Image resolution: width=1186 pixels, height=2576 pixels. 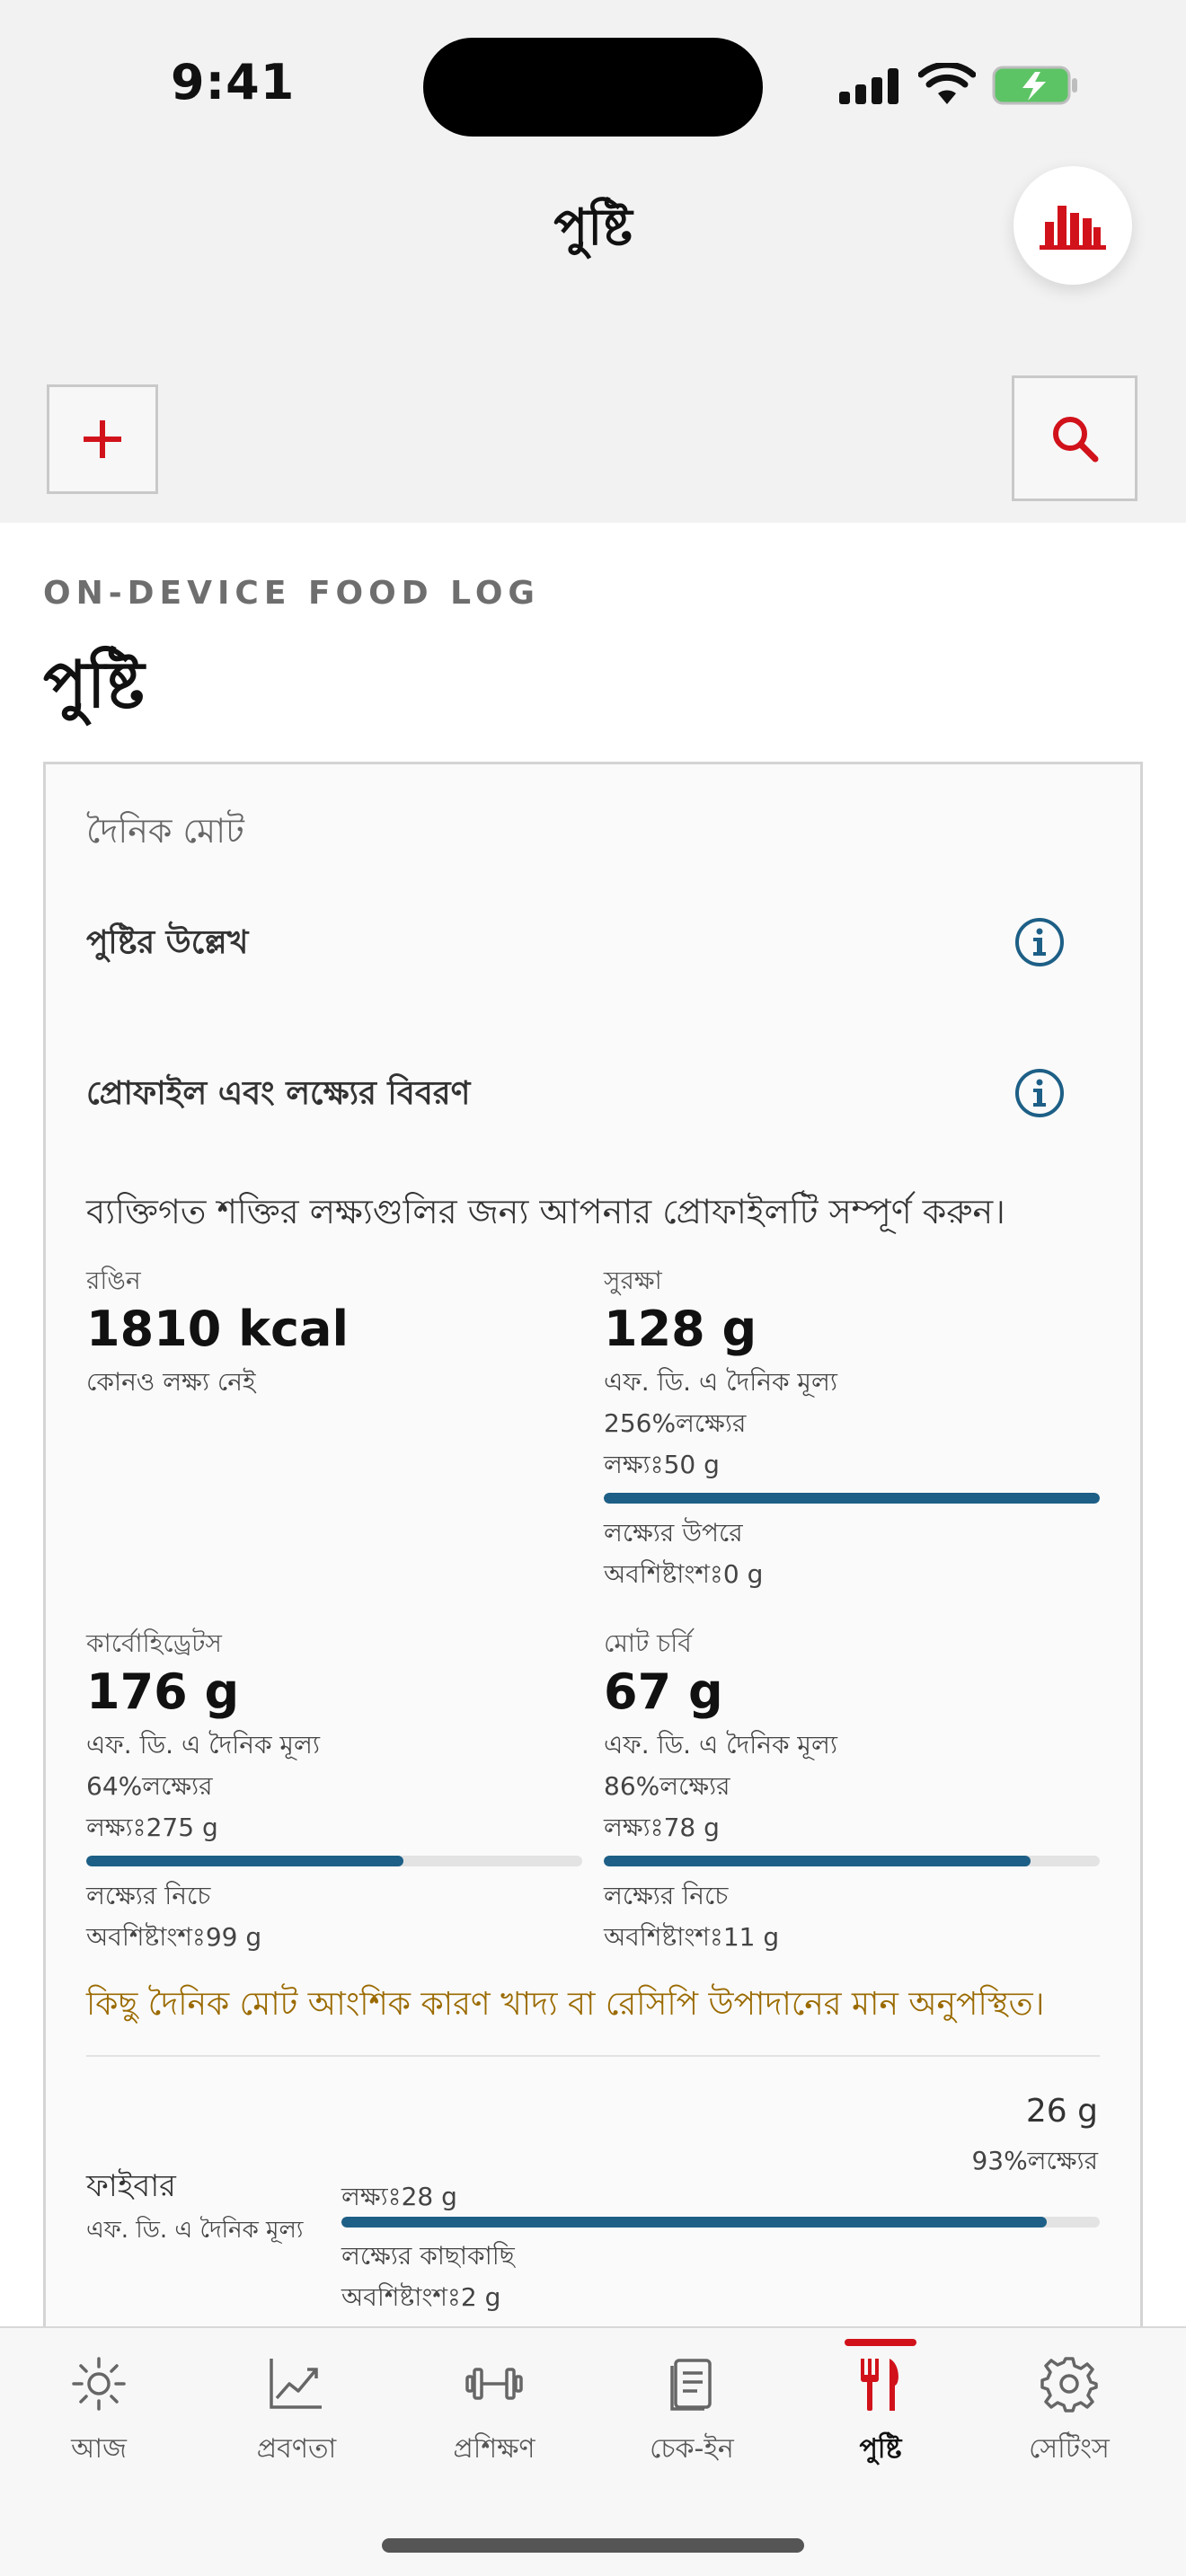 I want to click on tab-label: প্রবণতা, so click(x=296, y=2449).